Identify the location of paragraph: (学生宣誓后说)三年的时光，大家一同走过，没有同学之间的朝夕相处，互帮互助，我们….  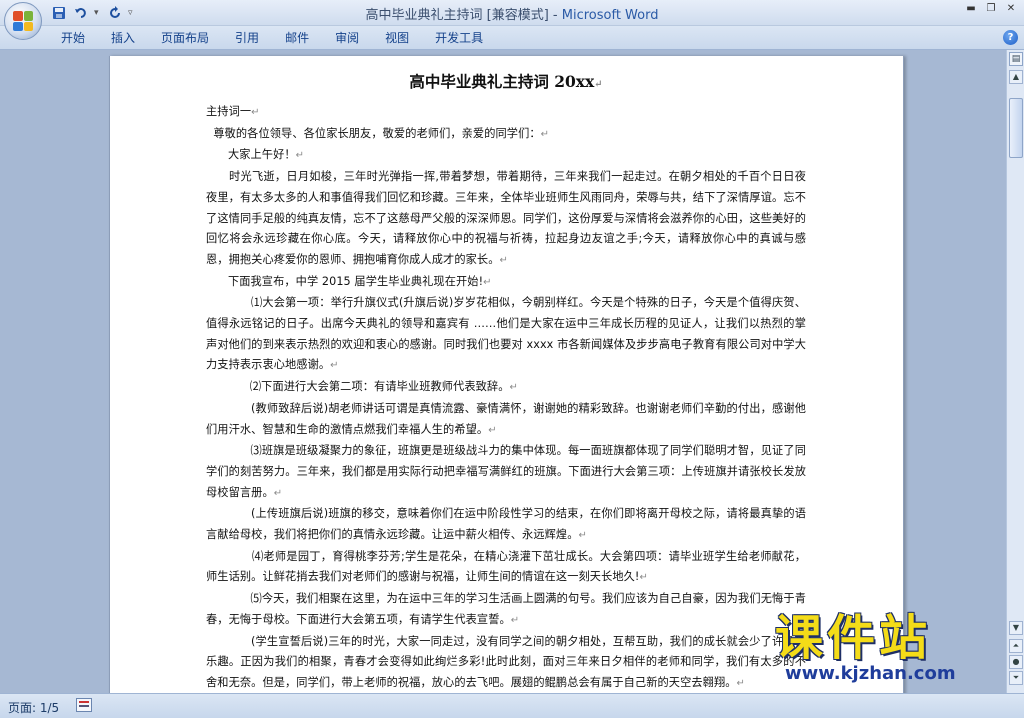
(506, 662).